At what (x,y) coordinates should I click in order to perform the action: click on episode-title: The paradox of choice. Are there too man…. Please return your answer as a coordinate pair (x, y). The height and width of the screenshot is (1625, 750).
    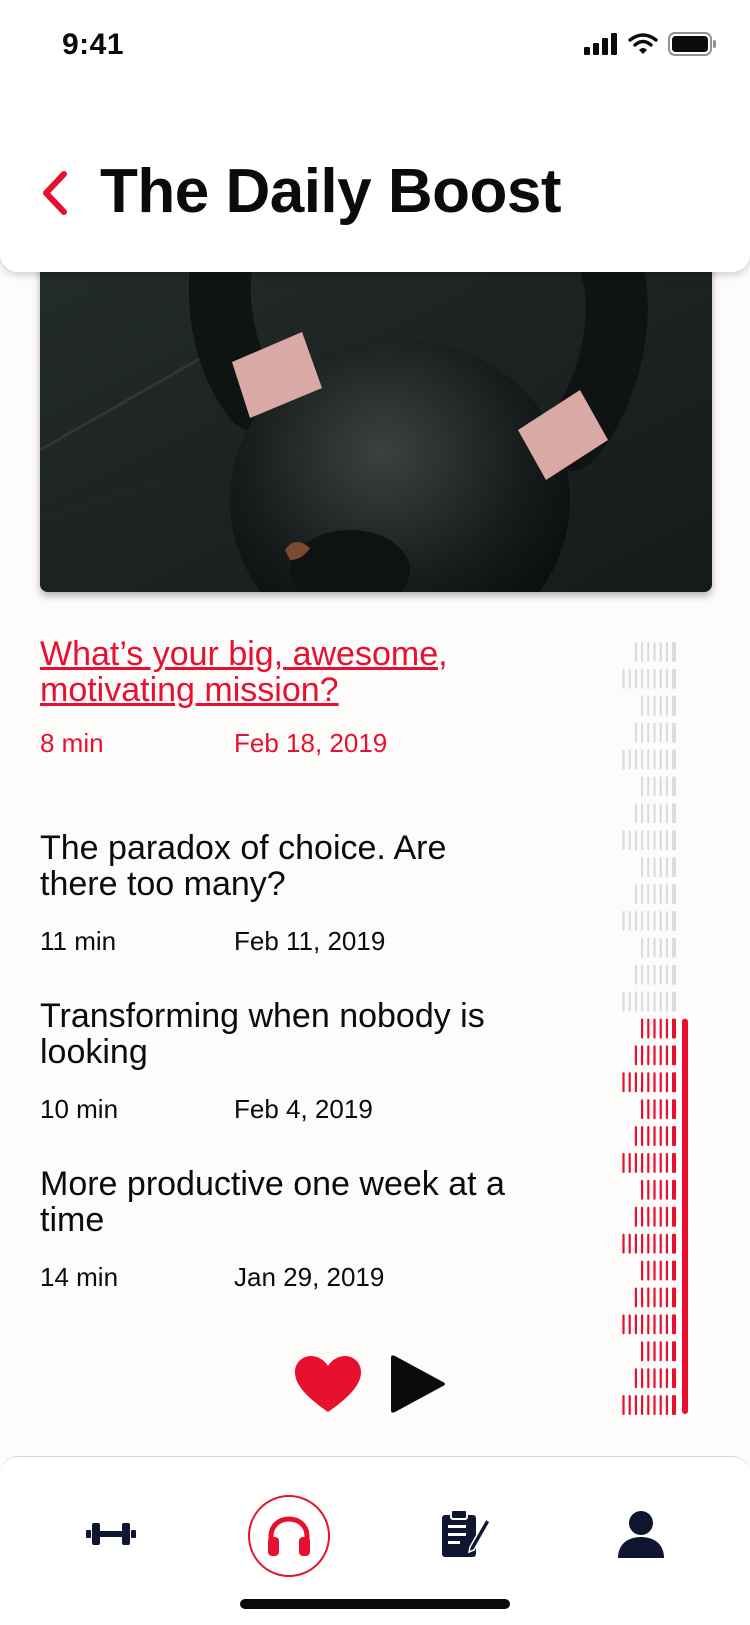
    Looking at the image, I should click on (243, 866).